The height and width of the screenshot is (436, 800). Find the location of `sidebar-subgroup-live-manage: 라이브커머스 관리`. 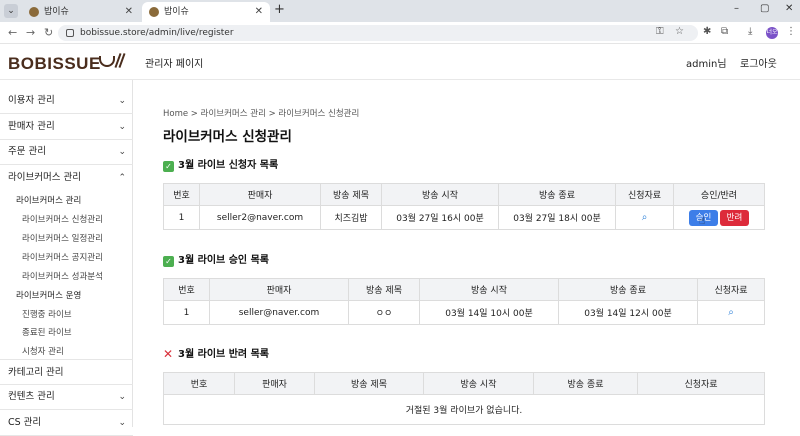

sidebar-subgroup-live-manage: 라이브커머스 관리 is located at coordinates (48, 200).